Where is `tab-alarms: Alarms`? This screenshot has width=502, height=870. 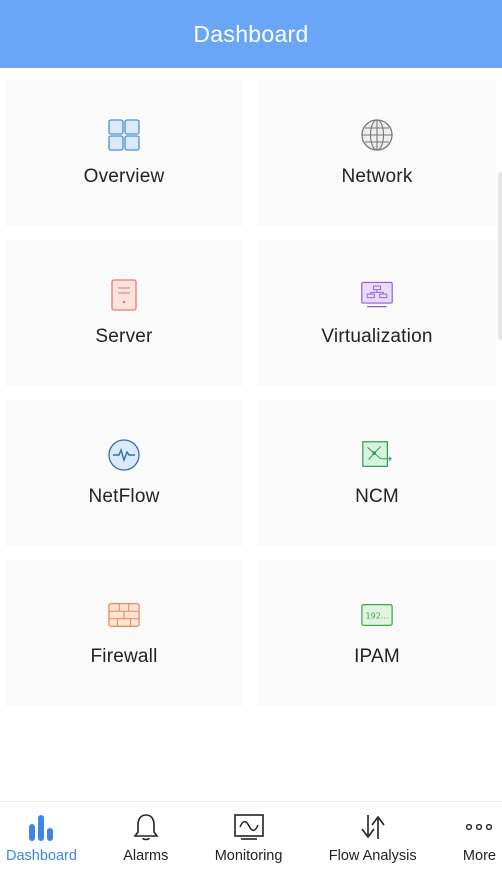 tab-alarms: Alarms is located at coordinates (145, 836).